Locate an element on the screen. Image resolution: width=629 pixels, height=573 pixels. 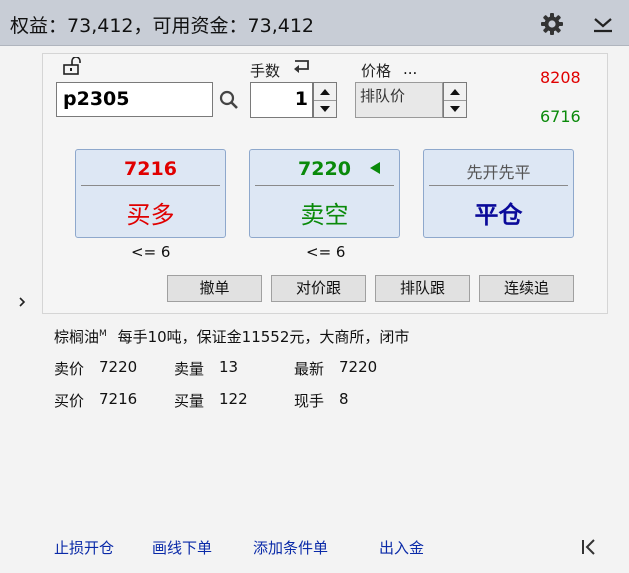
price-decrease-button is located at coordinates (455, 108).